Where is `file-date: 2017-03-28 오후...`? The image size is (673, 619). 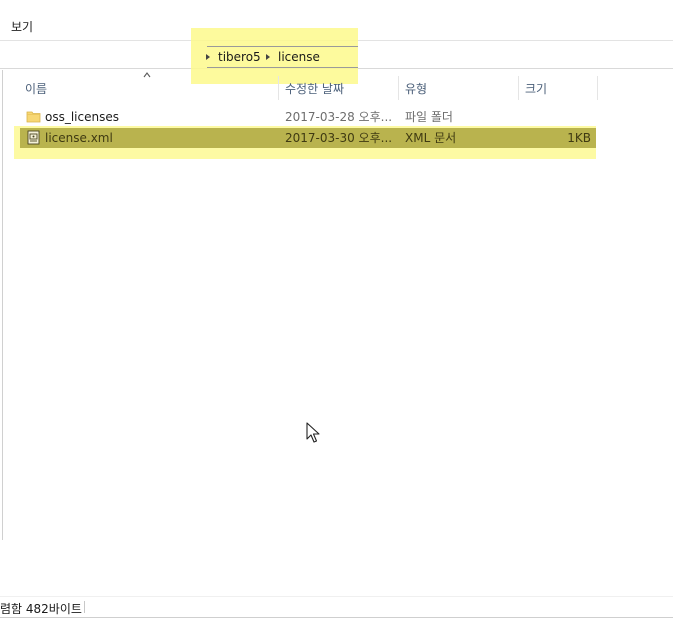
file-date: 2017-03-28 오후... is located at coordinates (339, 117).